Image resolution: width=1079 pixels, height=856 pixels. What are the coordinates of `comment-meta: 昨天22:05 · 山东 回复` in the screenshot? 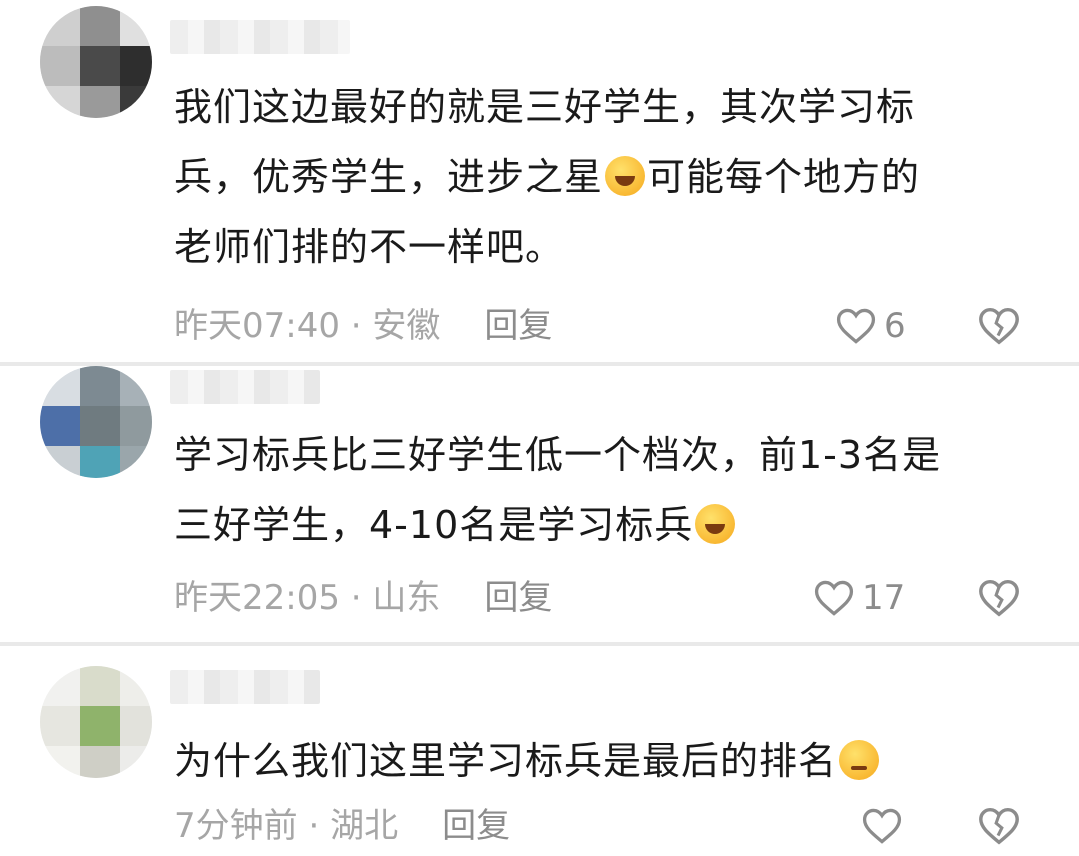 It's located at (363, 598).